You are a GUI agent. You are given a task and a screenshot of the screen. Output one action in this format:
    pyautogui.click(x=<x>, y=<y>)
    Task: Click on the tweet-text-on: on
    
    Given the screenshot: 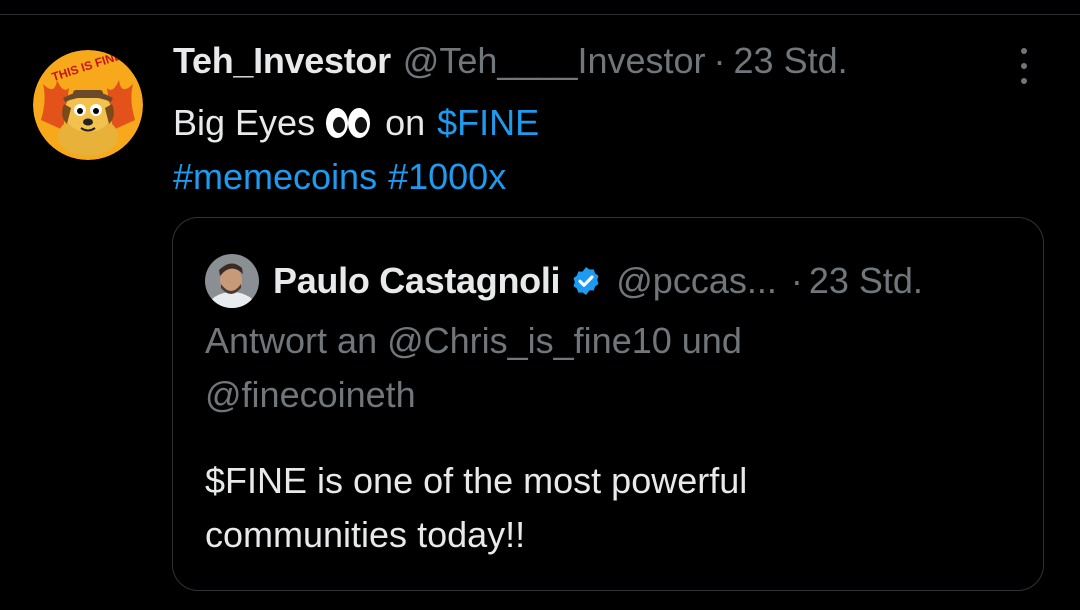 What is the action you would take?
    pyautogui.click(x=405, y=122)
    